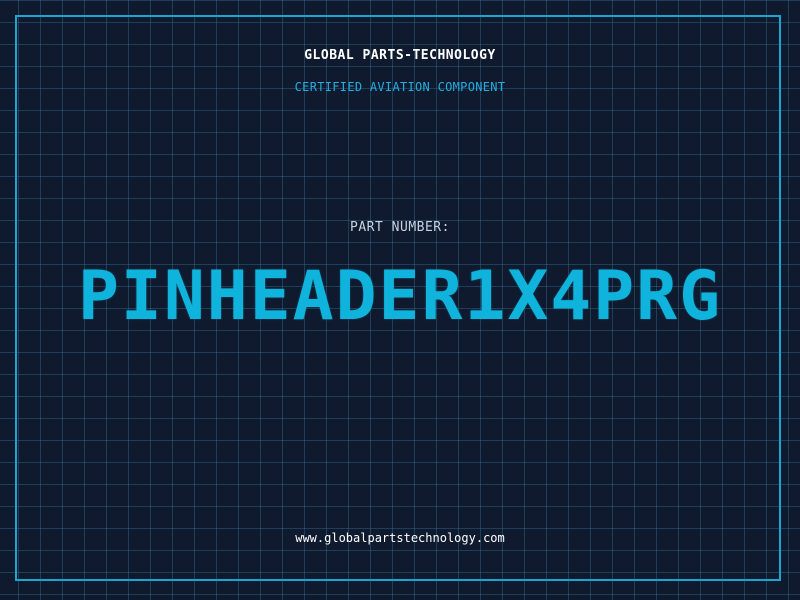 The width and height of the screenshot is (800, 600). What do you see at coordinates (400, 538) in the screenshot?
I see `website-url: www.globalpartstechnology.com` at bounding box center [400, 538].